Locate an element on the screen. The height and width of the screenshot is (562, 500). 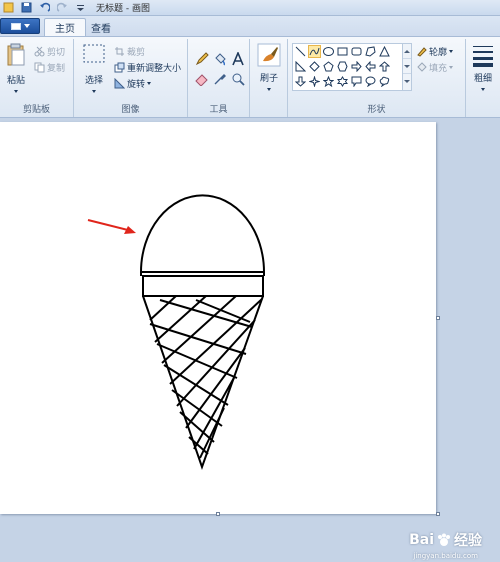
paw-icon is located at coordinates (444, 539).